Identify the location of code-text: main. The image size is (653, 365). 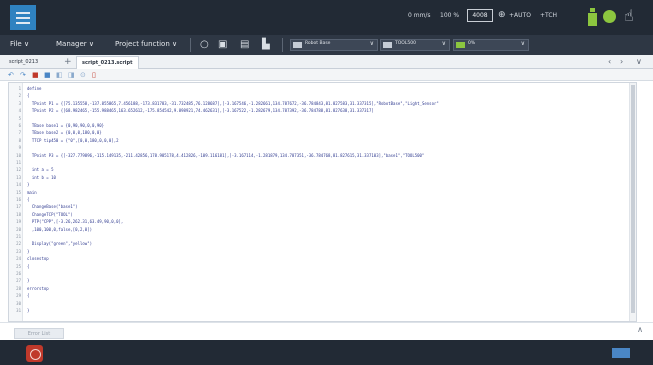
(32, 193).